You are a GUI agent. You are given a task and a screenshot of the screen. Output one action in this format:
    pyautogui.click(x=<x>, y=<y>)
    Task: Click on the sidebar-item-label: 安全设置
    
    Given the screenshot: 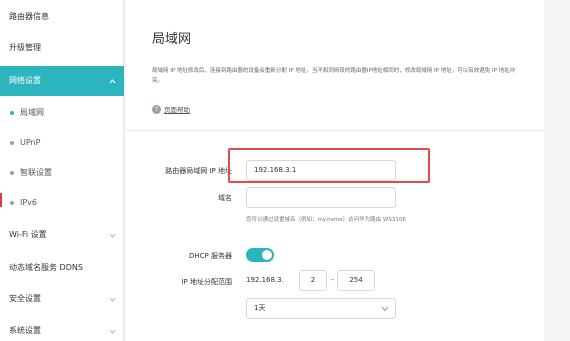 What is the action you would take?
    pyautogui.click(x=25, y=298)
    